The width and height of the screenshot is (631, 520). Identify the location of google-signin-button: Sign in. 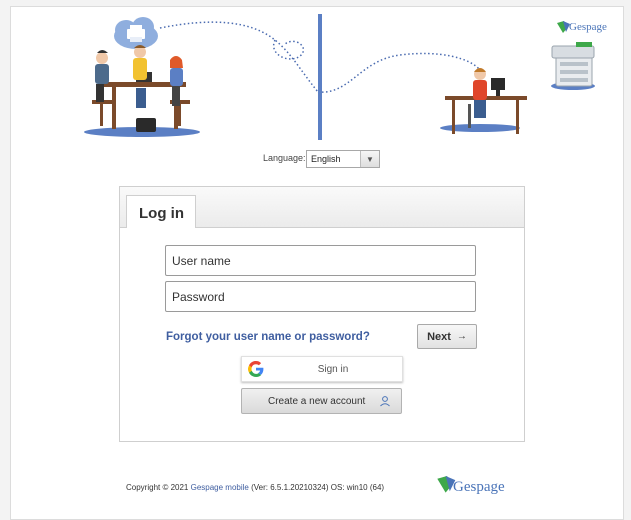
(322, 369).